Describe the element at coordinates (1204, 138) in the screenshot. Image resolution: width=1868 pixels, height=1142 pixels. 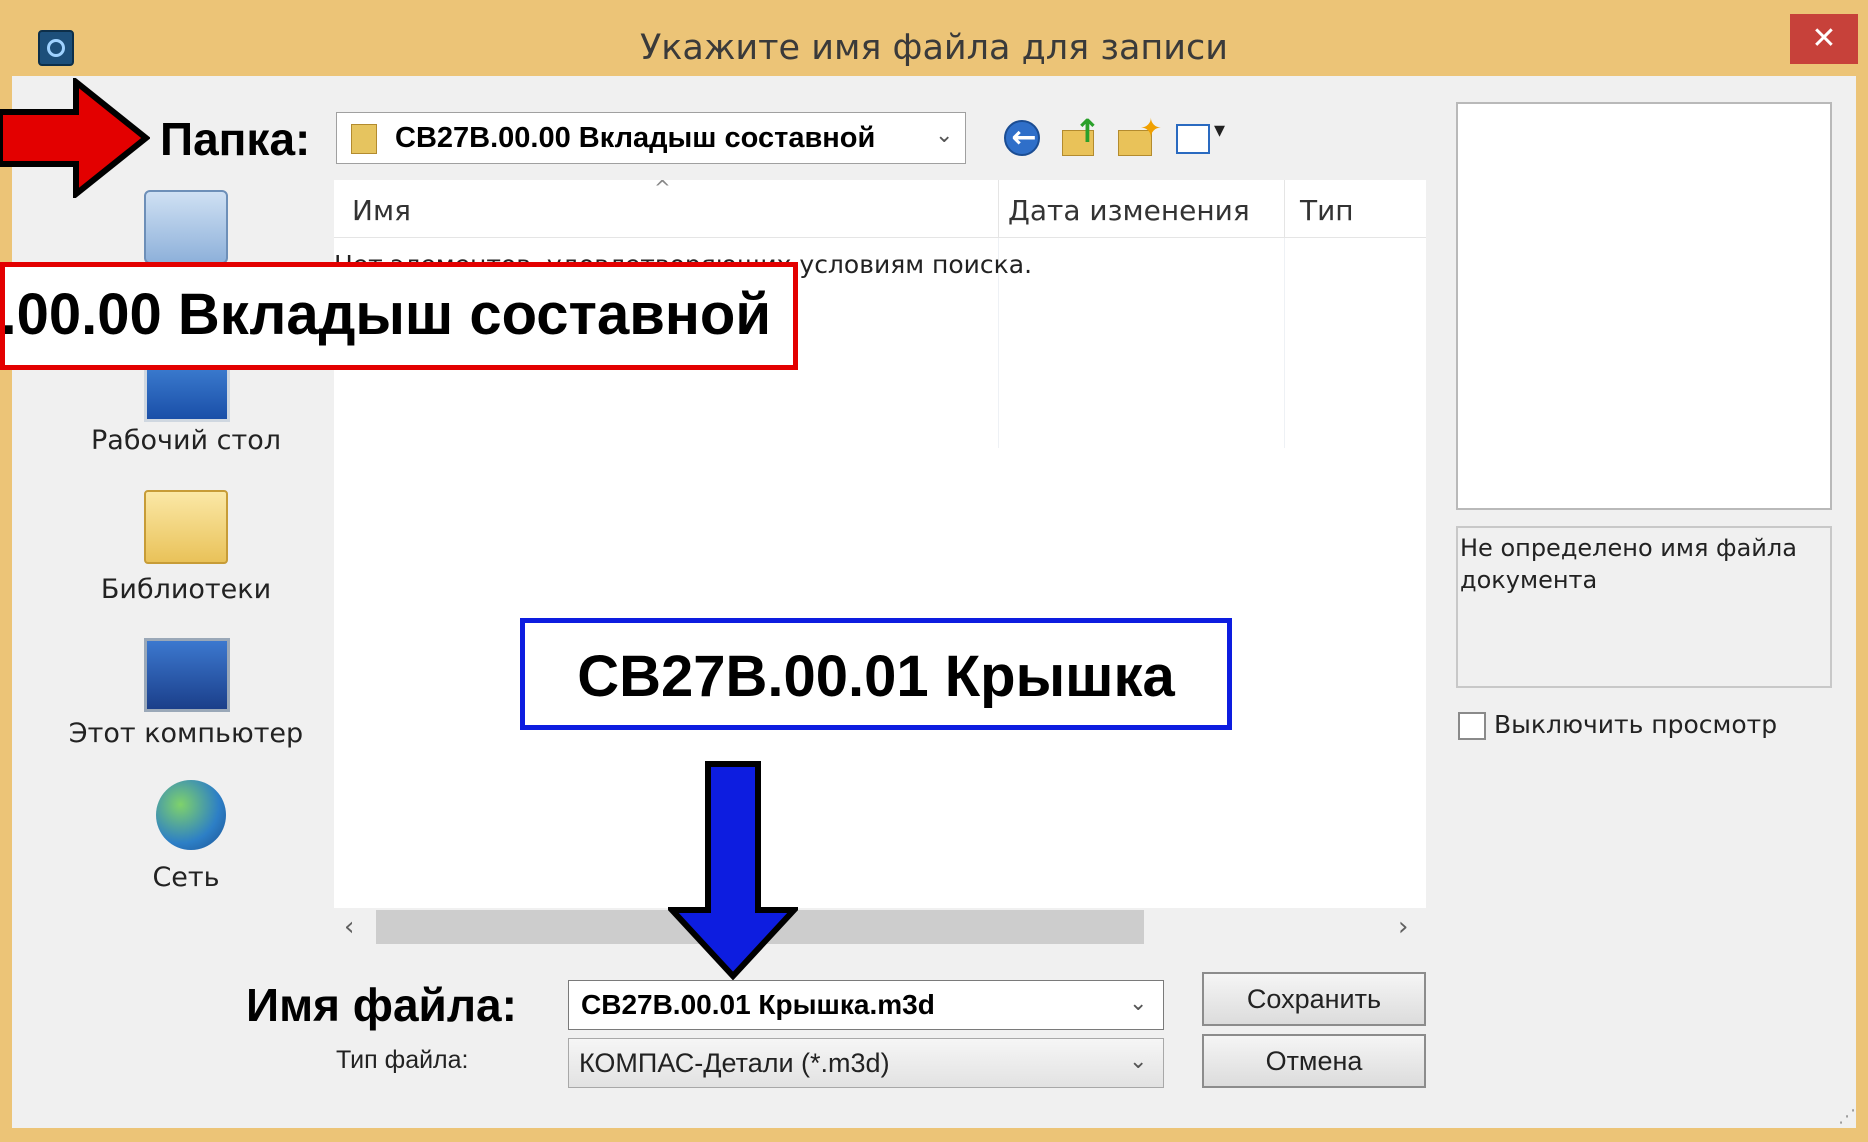
I see `view-menu-icon: ▾` at that location.